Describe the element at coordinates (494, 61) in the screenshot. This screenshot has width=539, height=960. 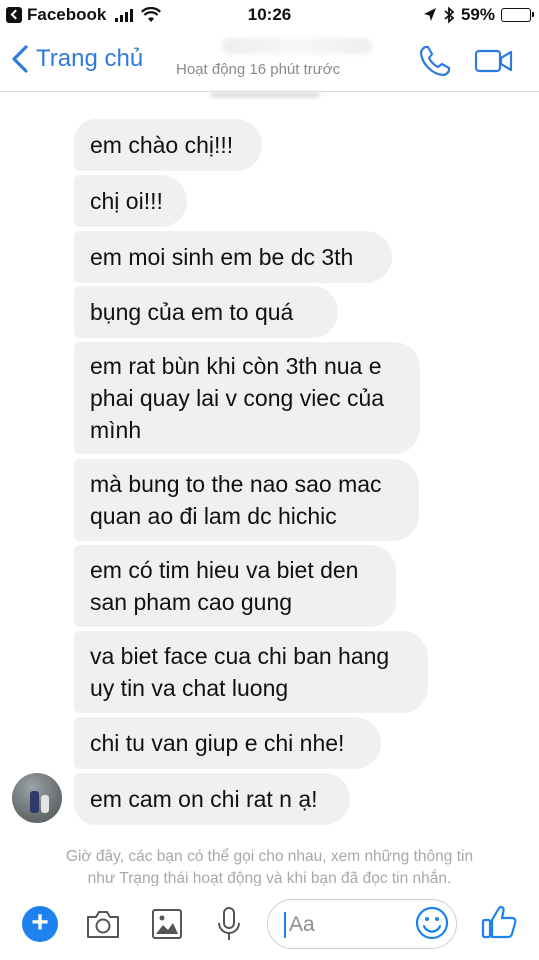
I see `video-camera-icon` at that location.